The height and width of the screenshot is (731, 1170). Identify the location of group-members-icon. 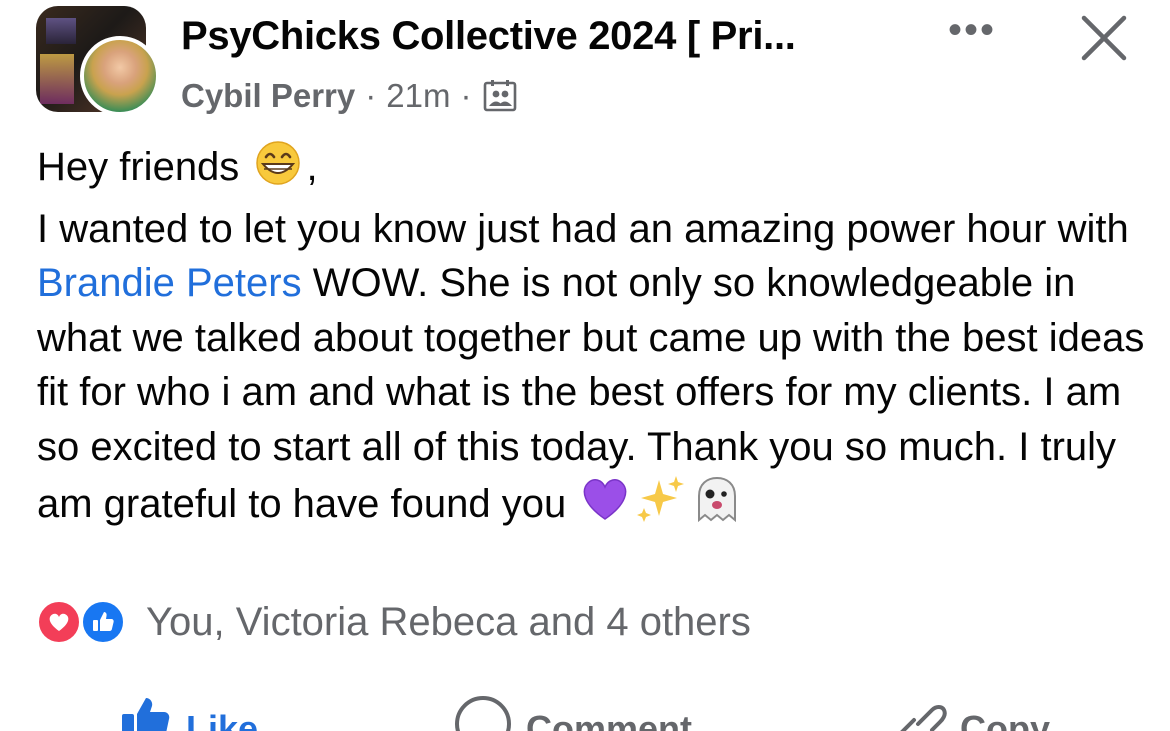
(500, 96).